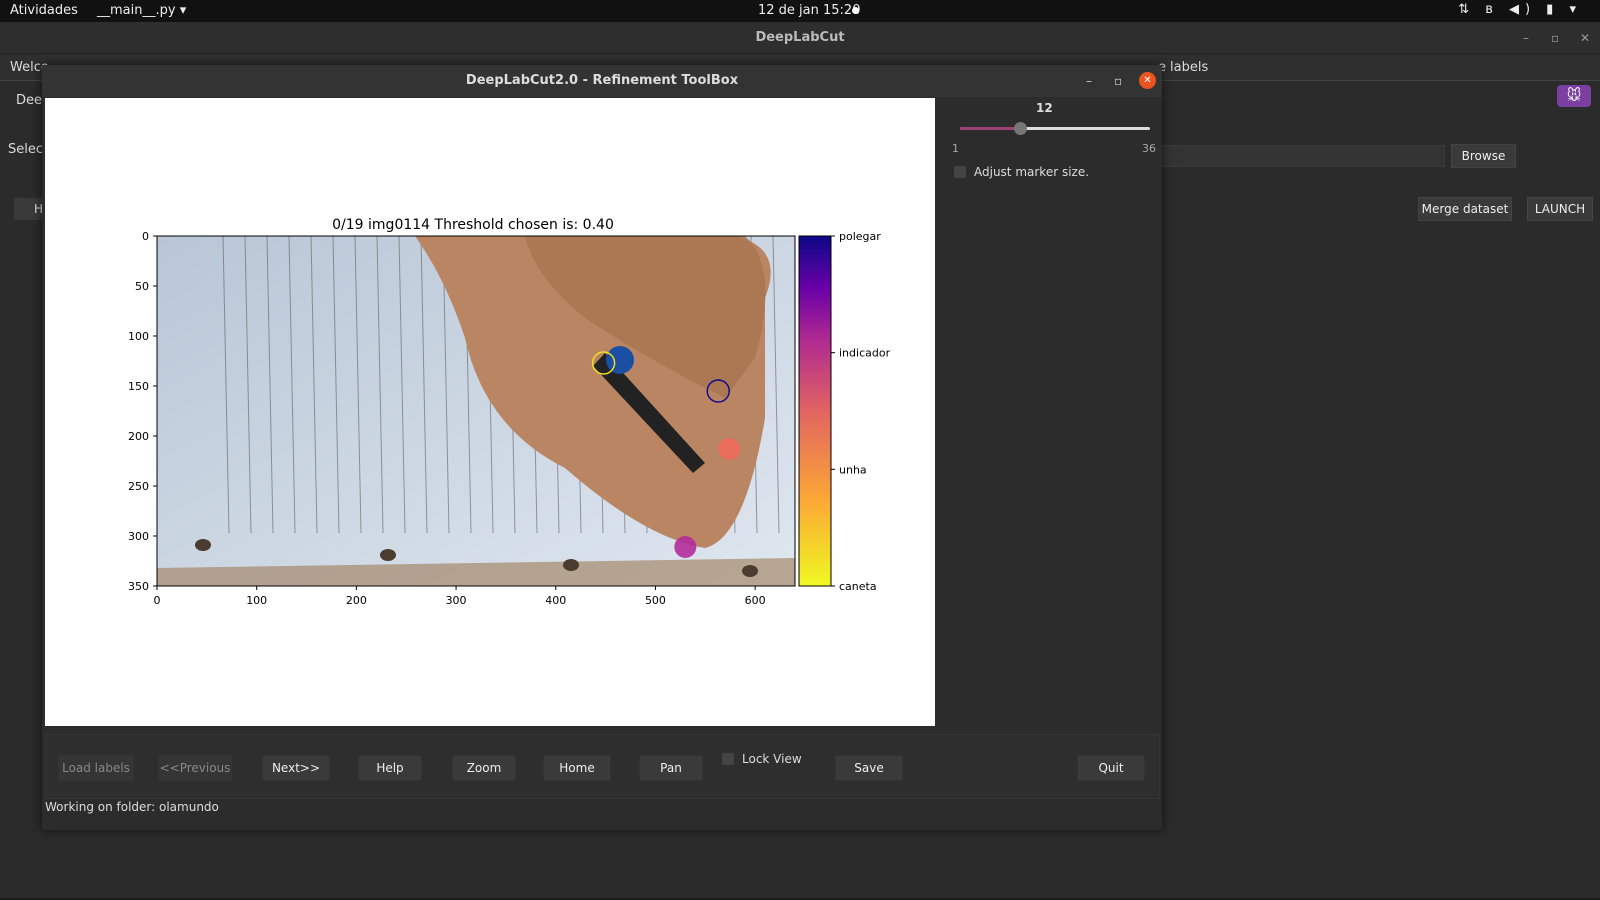 The height and width of the screenshot is (900, 1600). What do you see at coordinates (602, 81) in the screenshot?
I see `toolbox-title: DeepLabCut2.0 - Refinement ToolBox` at bounding box center [602, 81].